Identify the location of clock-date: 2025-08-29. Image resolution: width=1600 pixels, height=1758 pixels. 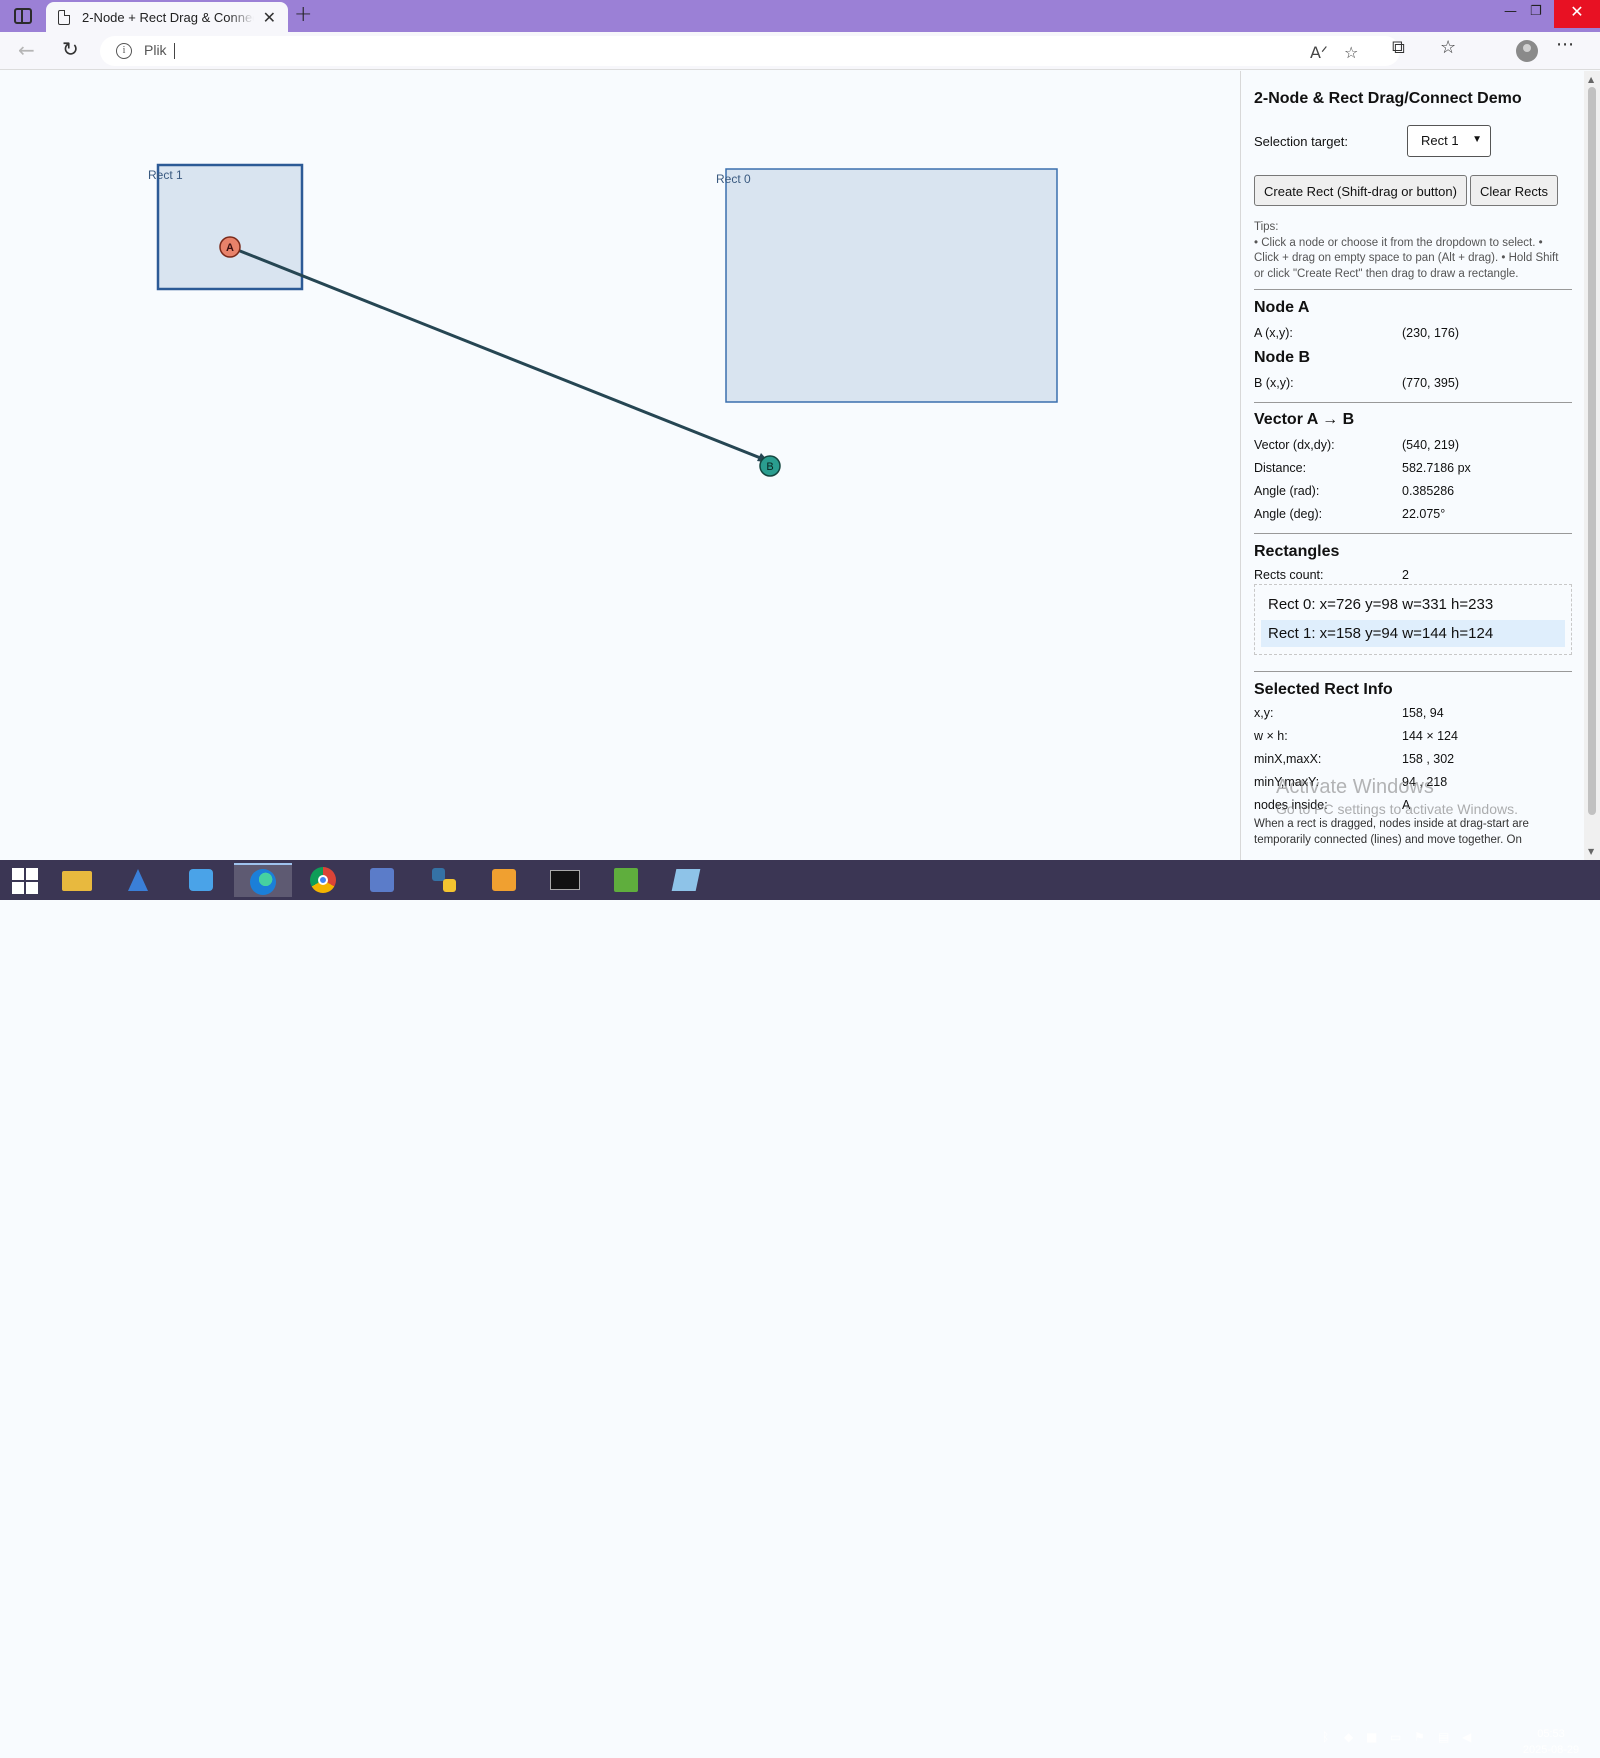
(1551, 1750).